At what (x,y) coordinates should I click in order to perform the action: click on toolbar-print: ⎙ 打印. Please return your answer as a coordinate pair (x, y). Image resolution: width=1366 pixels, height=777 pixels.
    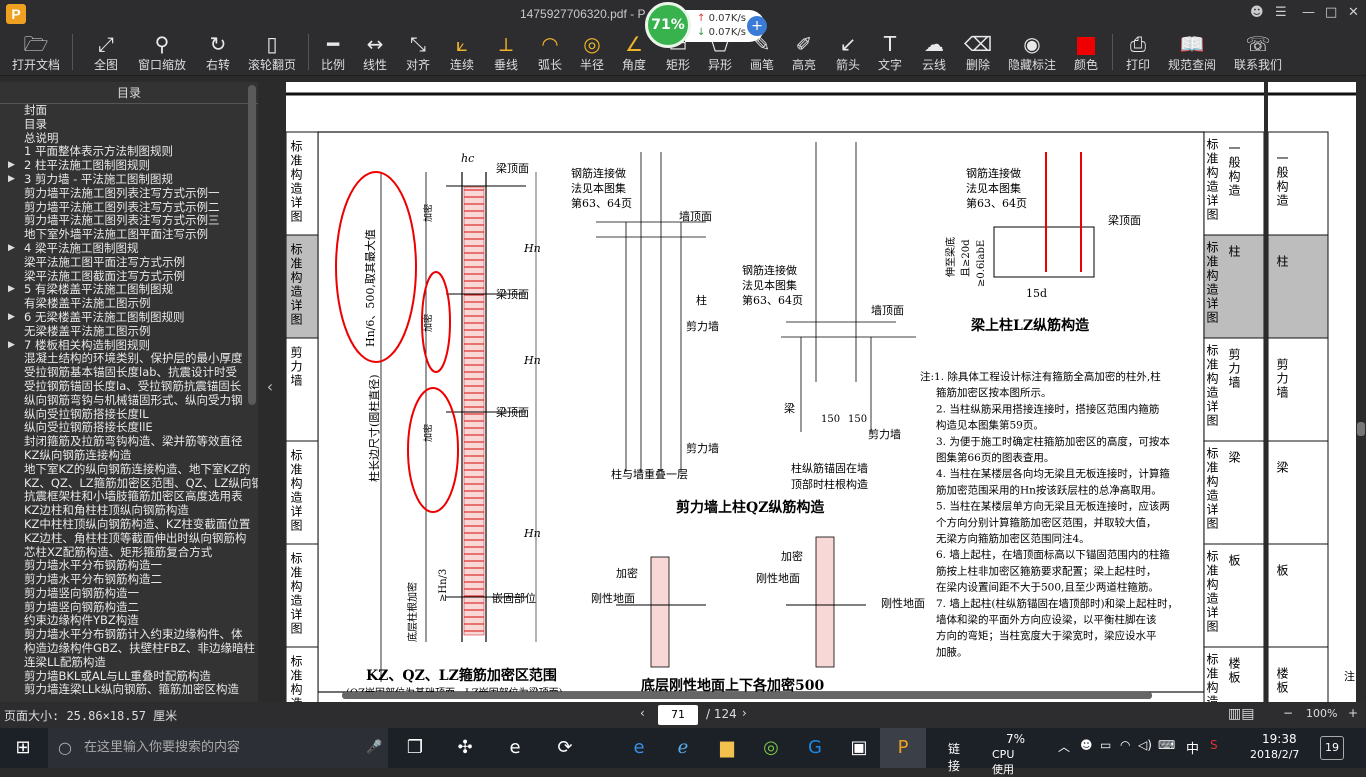
    Looking at the image, I should click on (1138, 52).